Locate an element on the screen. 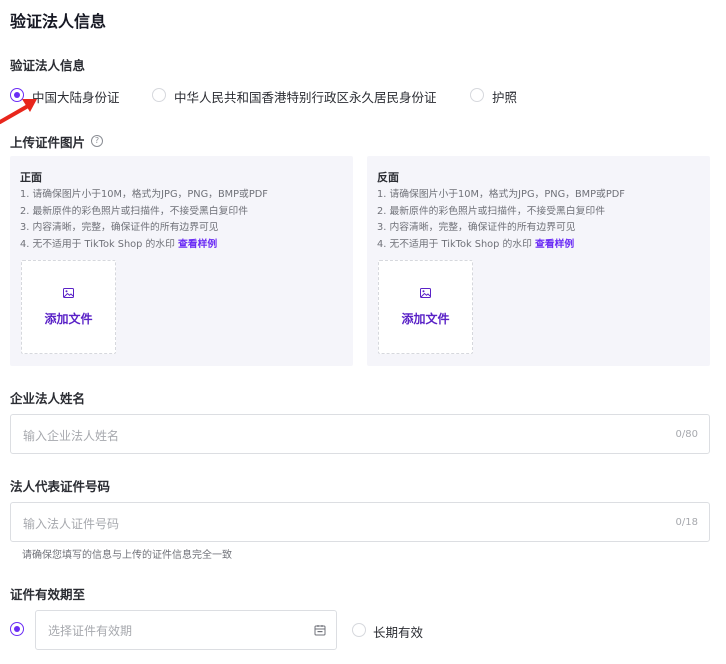  page-title: 验证法人信息 is located at coordinates (58, 21).